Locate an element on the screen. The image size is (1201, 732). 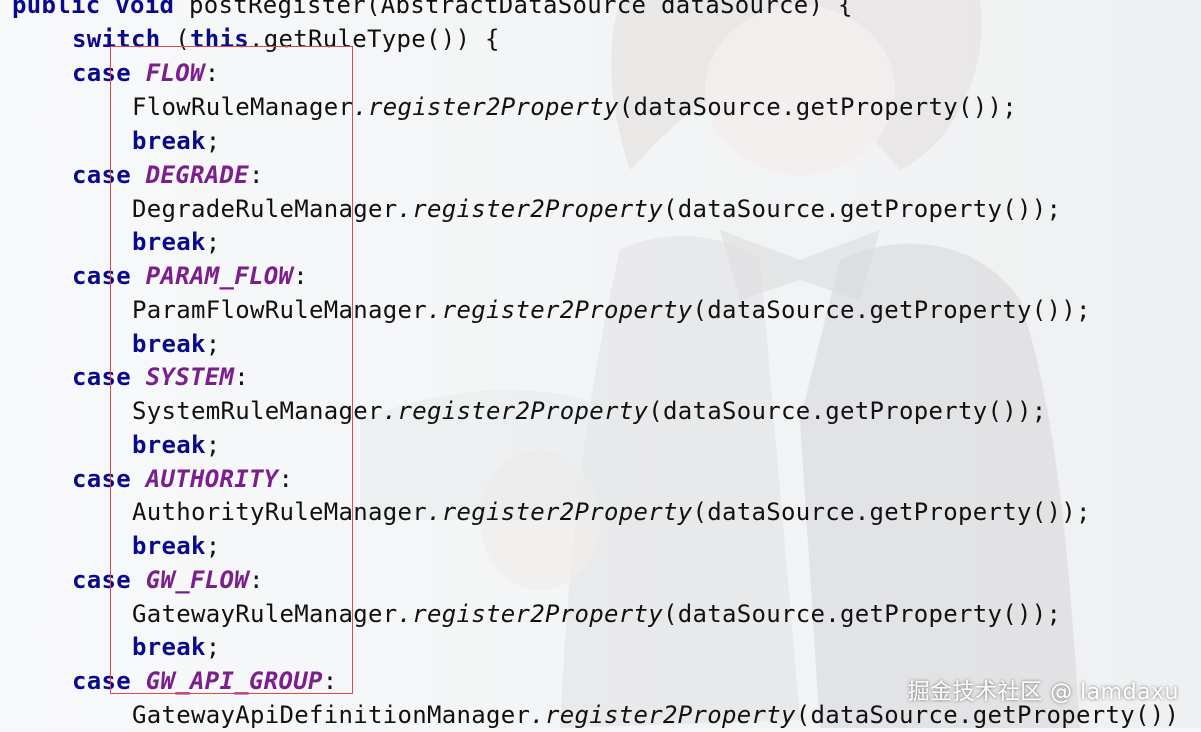
keyword-void: void is located at coordinates (145, 9).